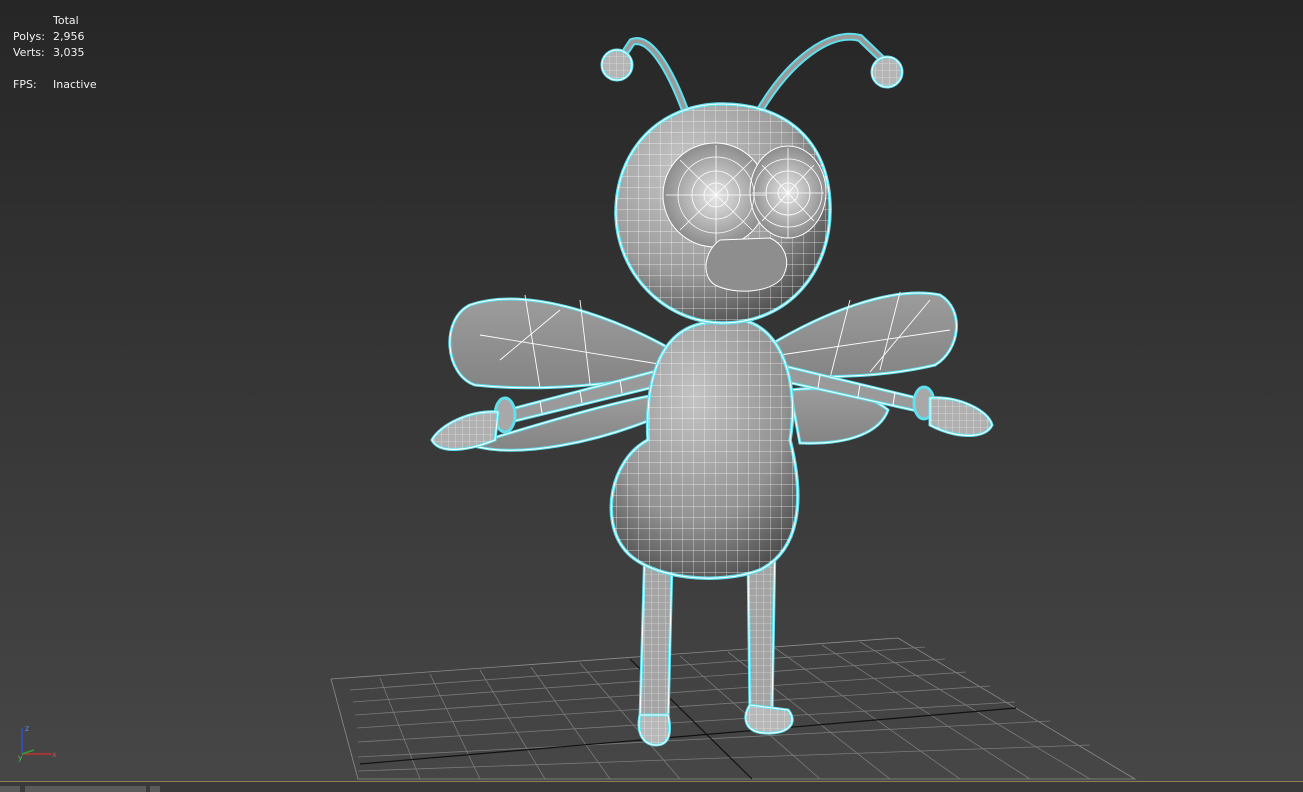 This screenshot has width=1303, height=792. Describe the element at coordinates (29, 36) in the screenshot. I see `polys-label: Polys:` at that location.